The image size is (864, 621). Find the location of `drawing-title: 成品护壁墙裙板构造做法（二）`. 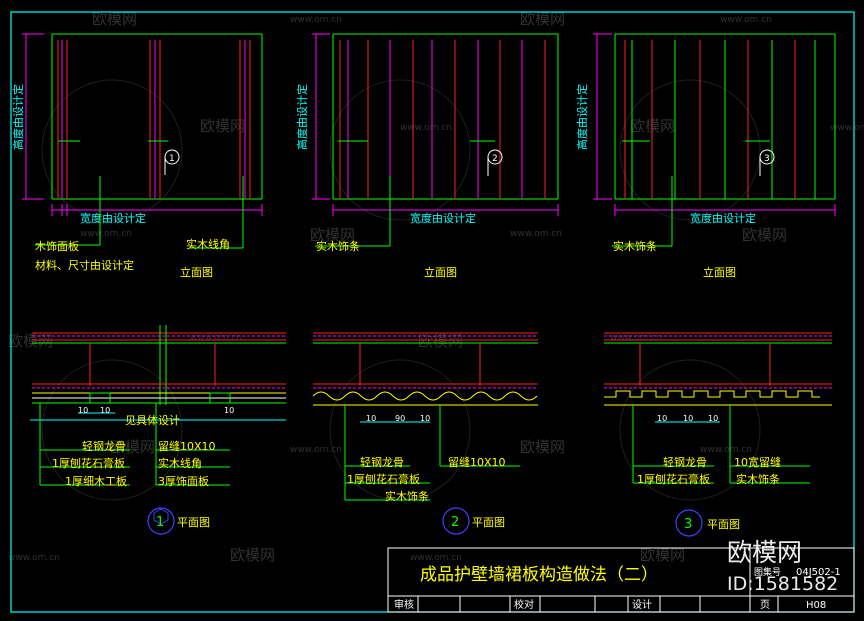

drawing-title: 成品护壁墙裙板构造做法（二） is located at coordinates (539, 575).